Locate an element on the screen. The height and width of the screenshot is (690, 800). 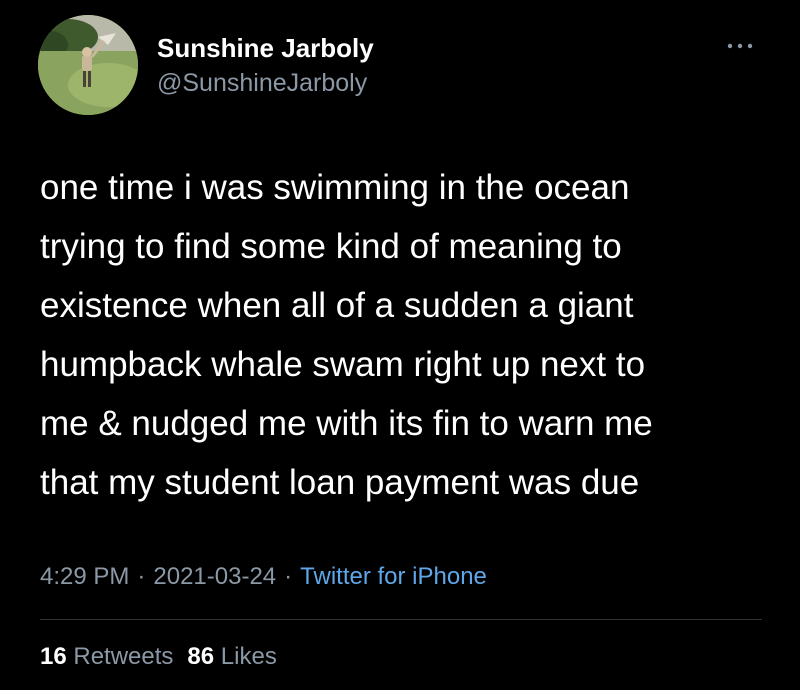
more-horizontal-icon is located at coordinates (740, 46).